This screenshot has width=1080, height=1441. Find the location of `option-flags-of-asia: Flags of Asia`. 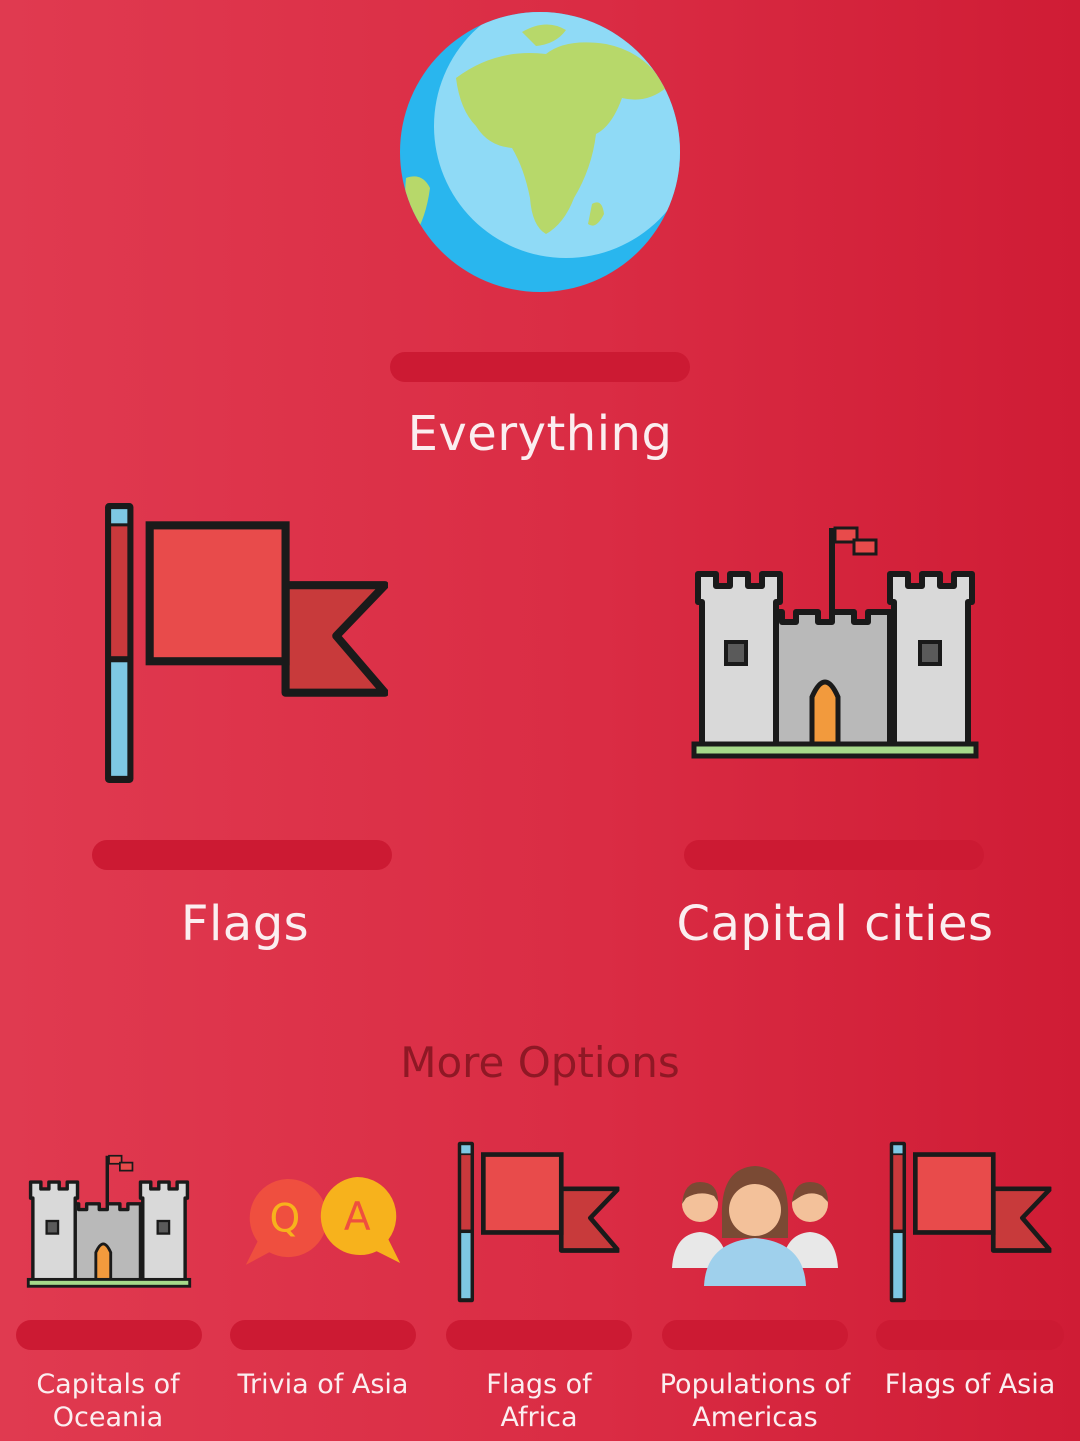

option-flags-of-asia: Flags of Asia is located at coordinates (970, 1290).